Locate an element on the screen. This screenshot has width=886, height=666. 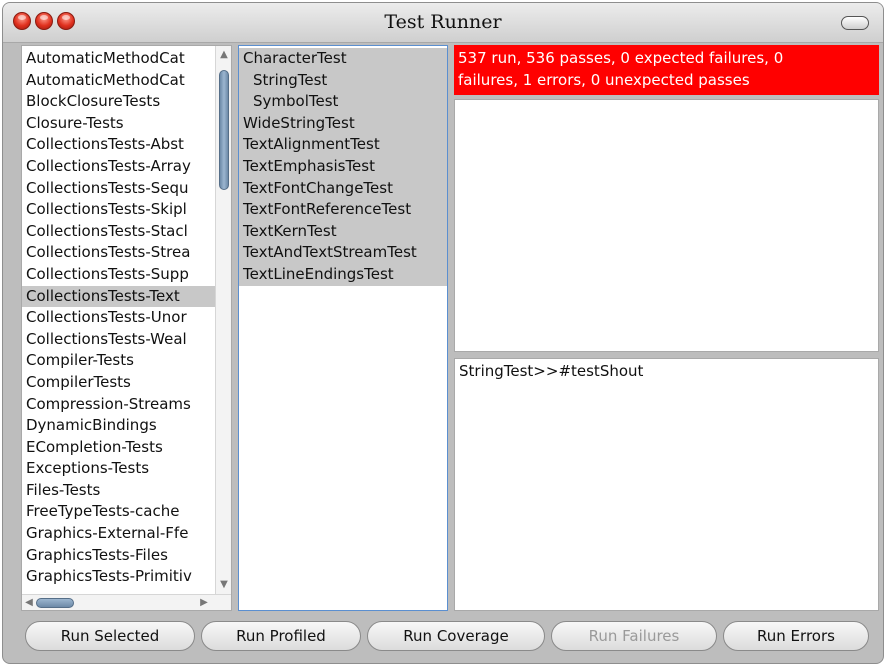
list-item: Files-Tests is located at coordinates (118, 491).